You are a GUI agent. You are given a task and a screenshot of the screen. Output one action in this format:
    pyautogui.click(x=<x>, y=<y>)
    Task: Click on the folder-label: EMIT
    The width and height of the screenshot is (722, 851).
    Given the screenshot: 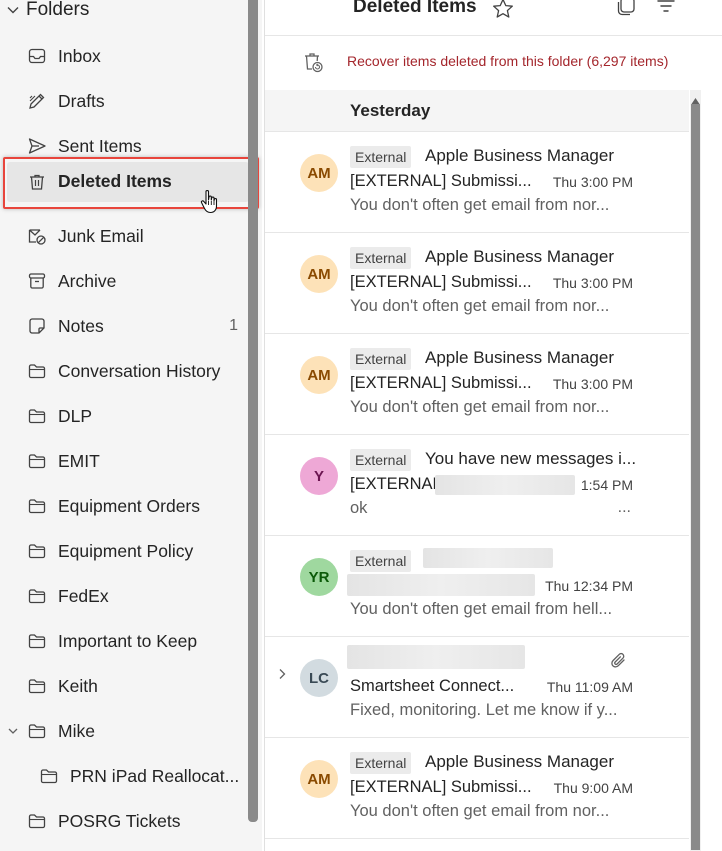 What is the action you would take?
    pyautogui.click(x=79, y=460)
    